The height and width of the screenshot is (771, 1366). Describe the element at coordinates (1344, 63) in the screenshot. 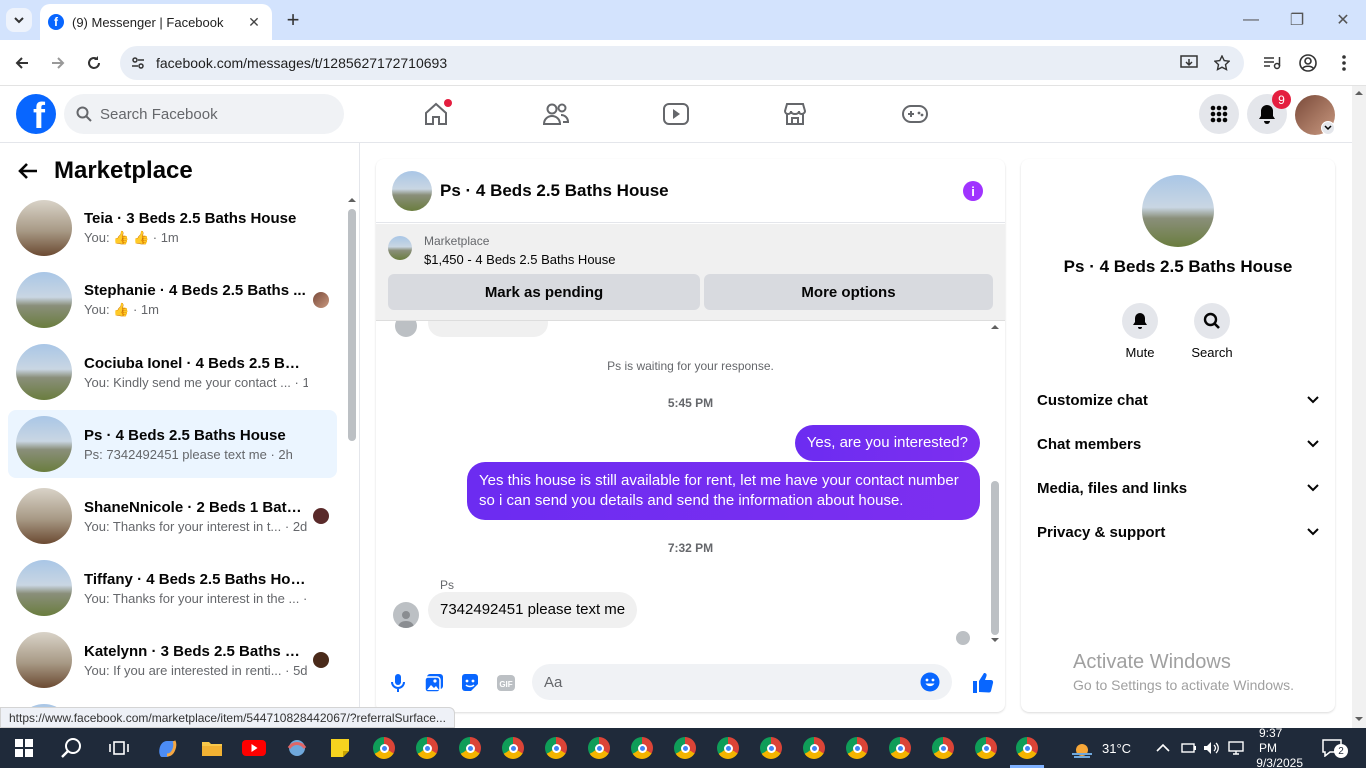

I see `browser-menu-icon` at that location.